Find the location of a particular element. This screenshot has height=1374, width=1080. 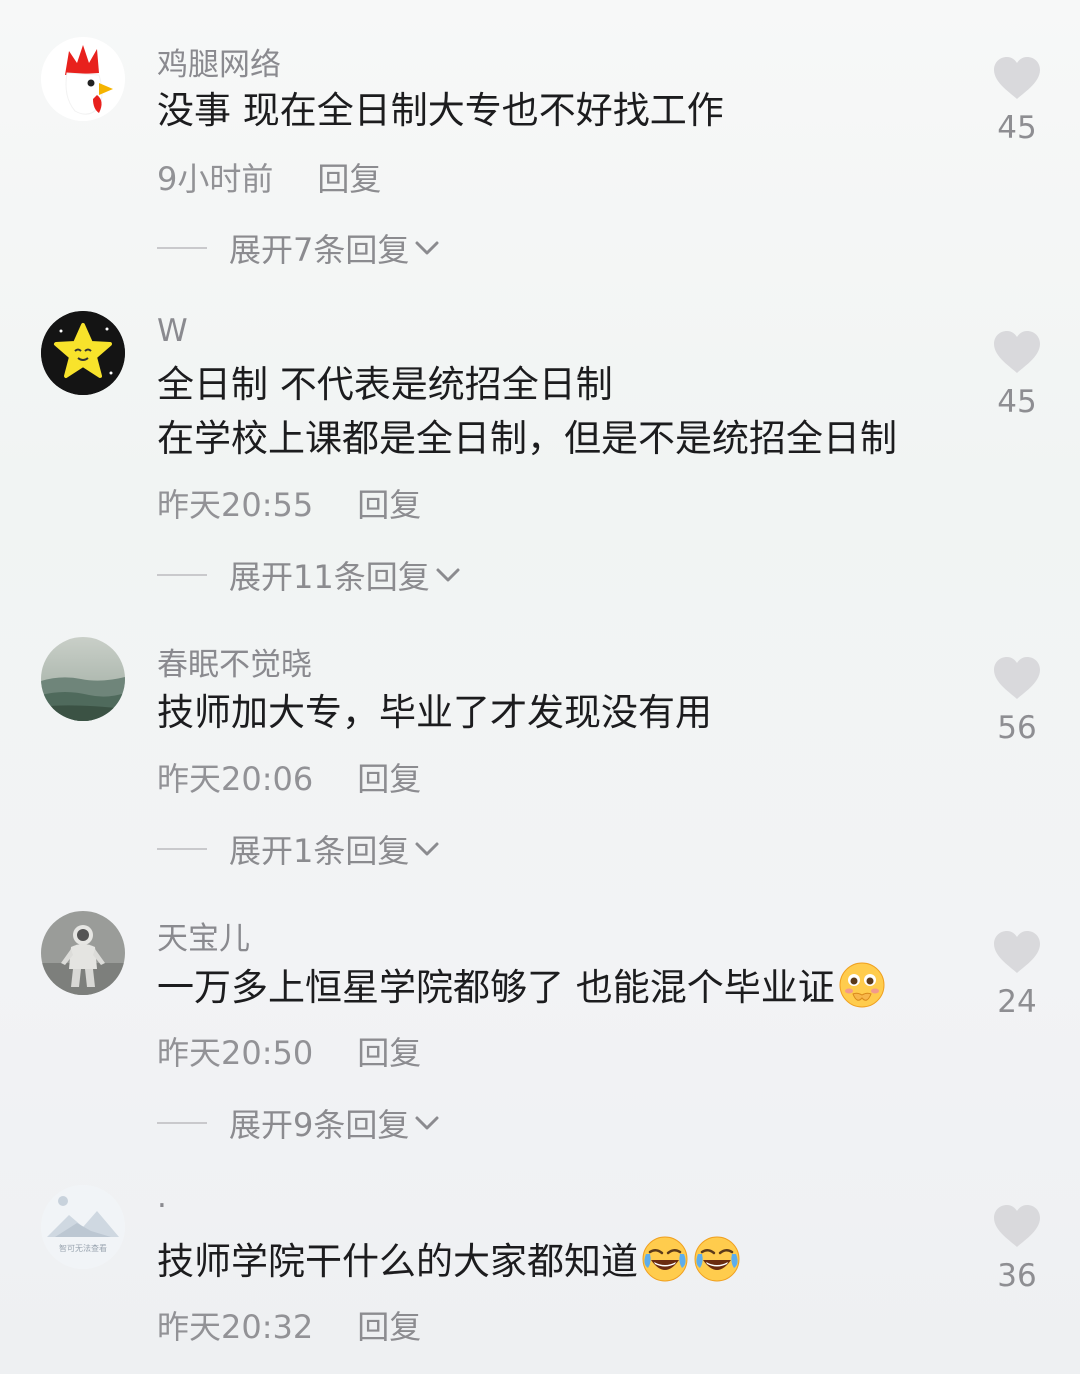

comment-time: 昨天20:32 is located at coordinates (235, 1327).